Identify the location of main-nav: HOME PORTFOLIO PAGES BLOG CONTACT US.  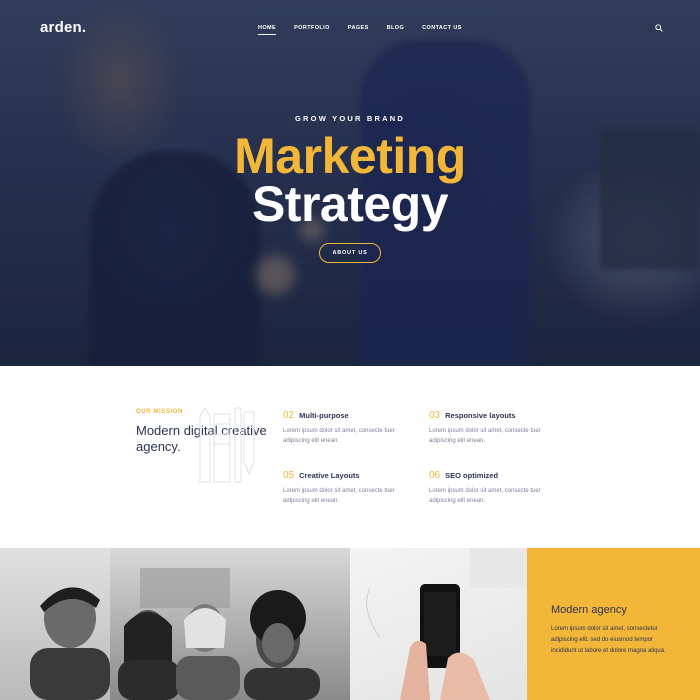
(369, 30).